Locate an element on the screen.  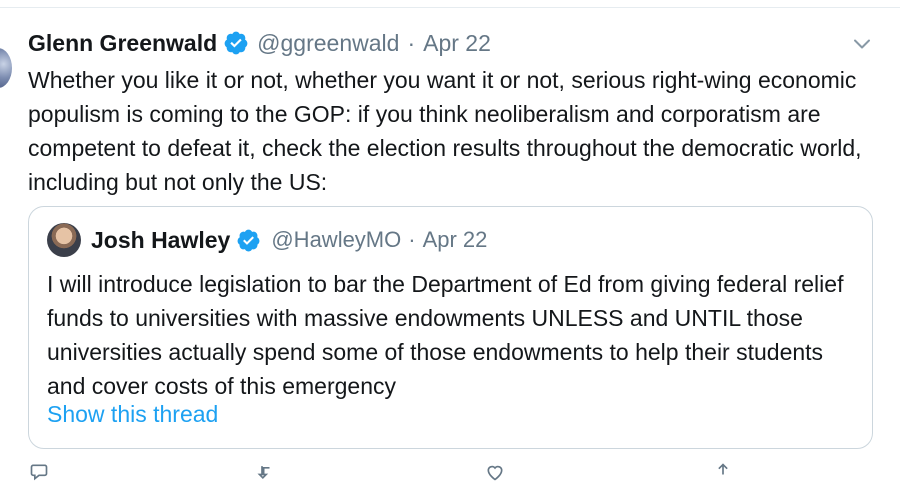
reply-icon is located at coordinates (39, 471).